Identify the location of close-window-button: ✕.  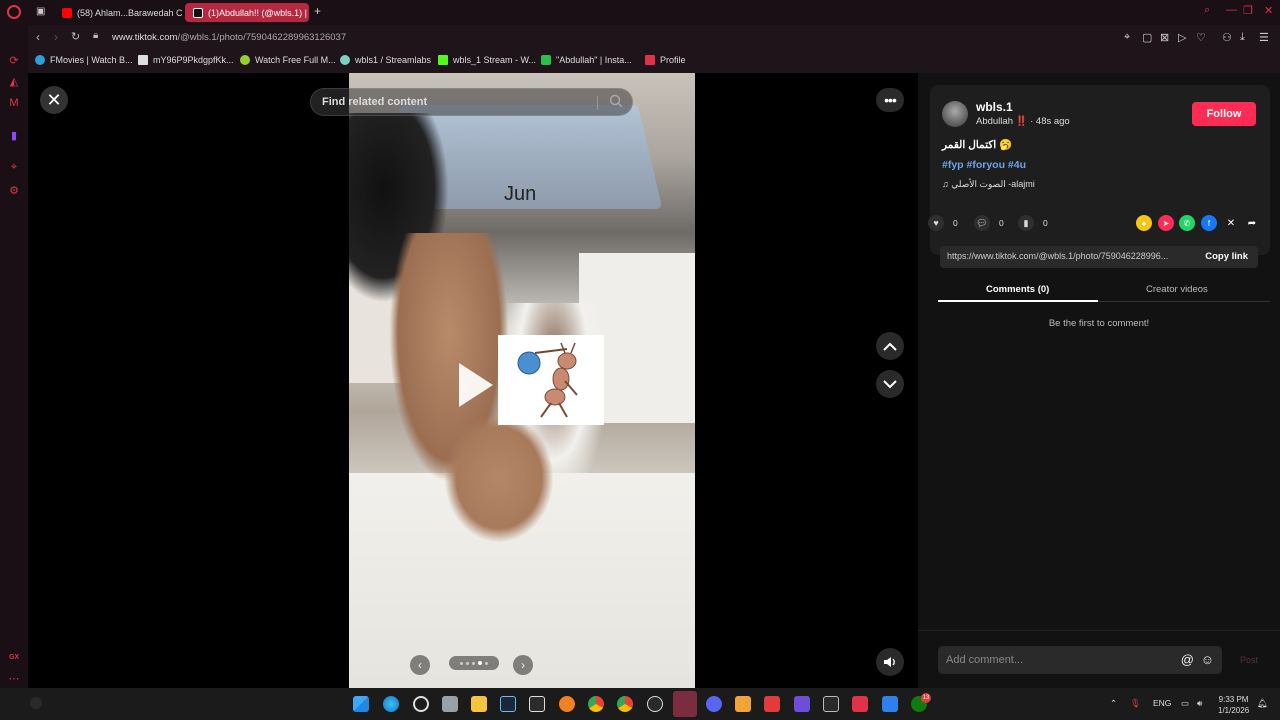
(1268, 10).